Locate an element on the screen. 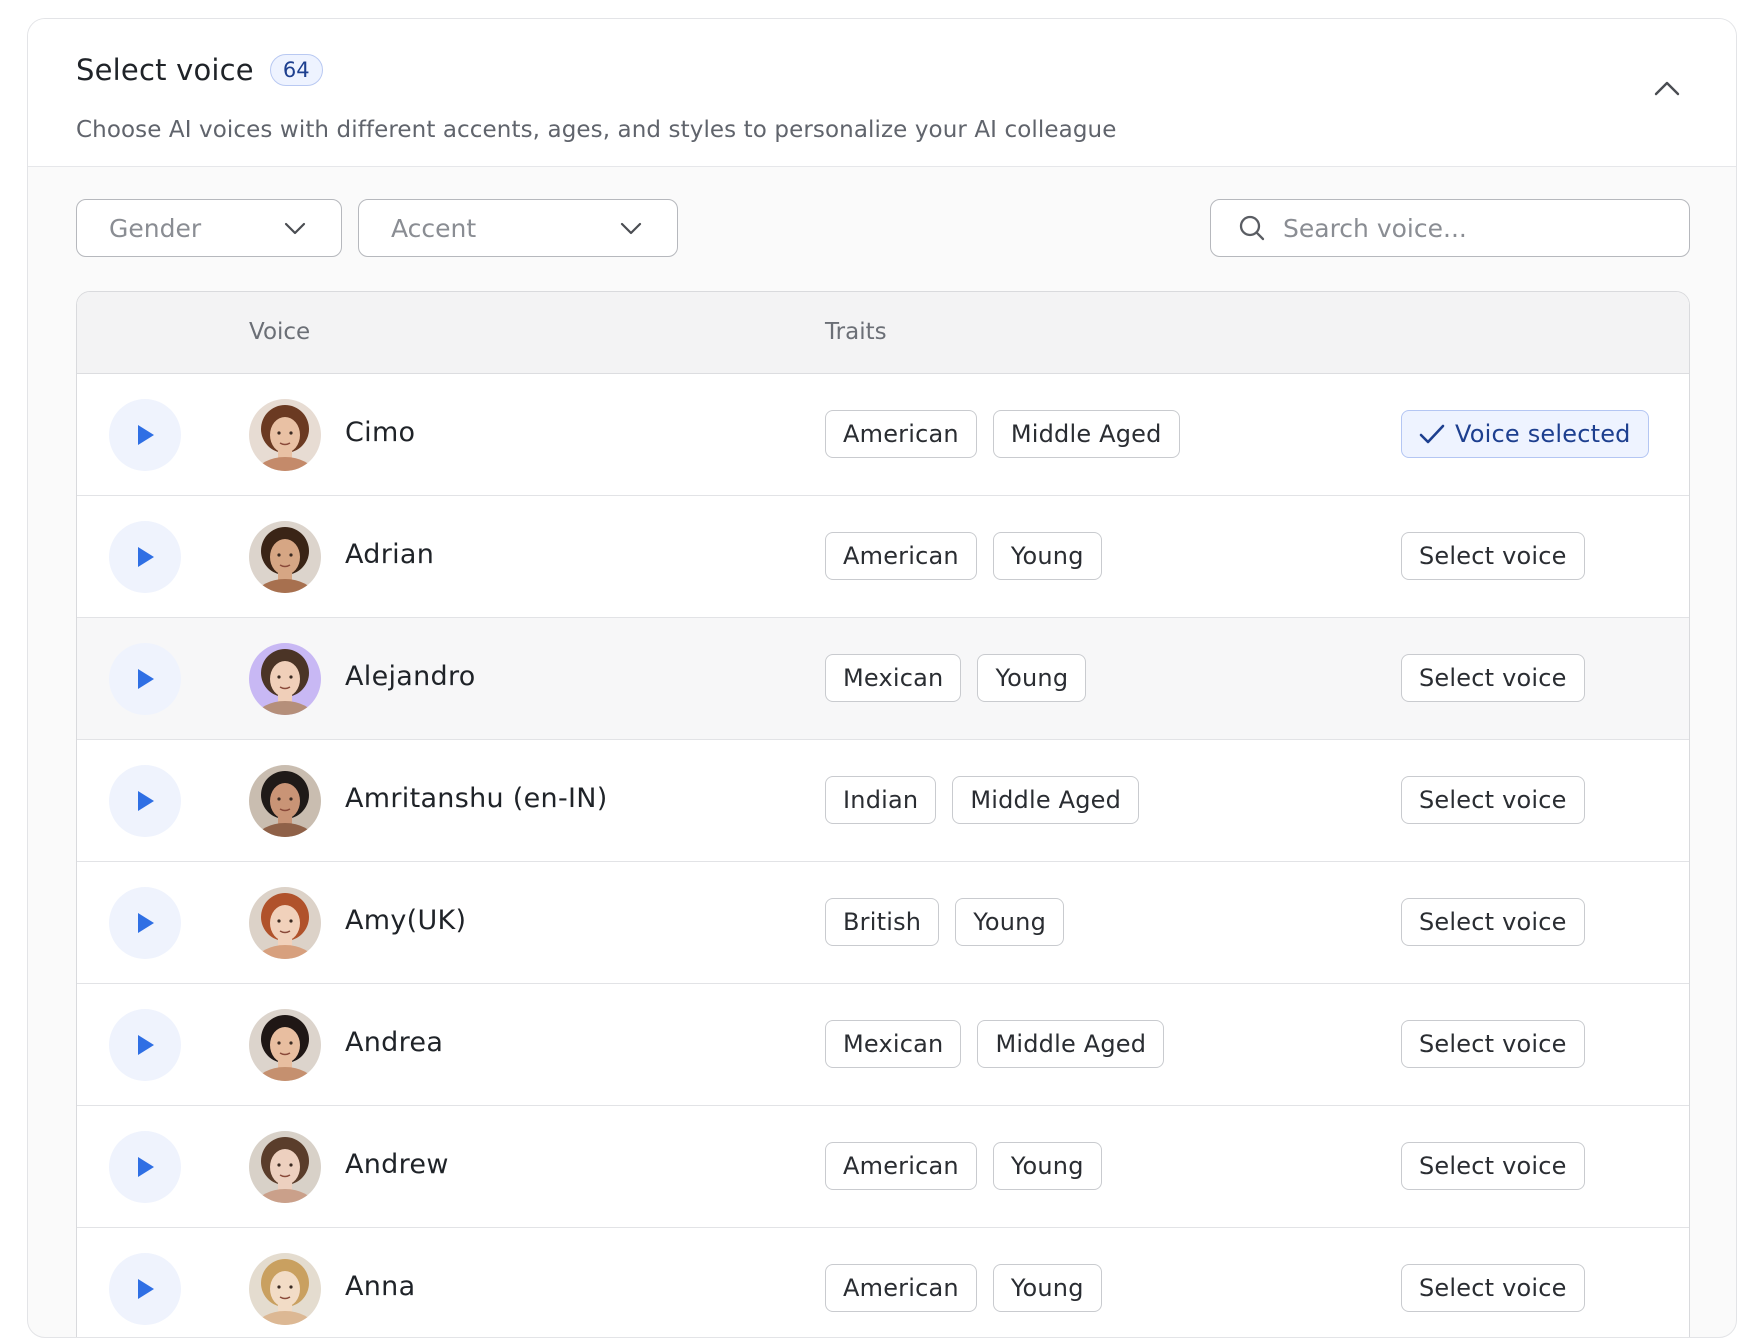 The height and width of the screenshot is (1338, 1762). trait-chip: Indian is located at coordinates (881, 800).